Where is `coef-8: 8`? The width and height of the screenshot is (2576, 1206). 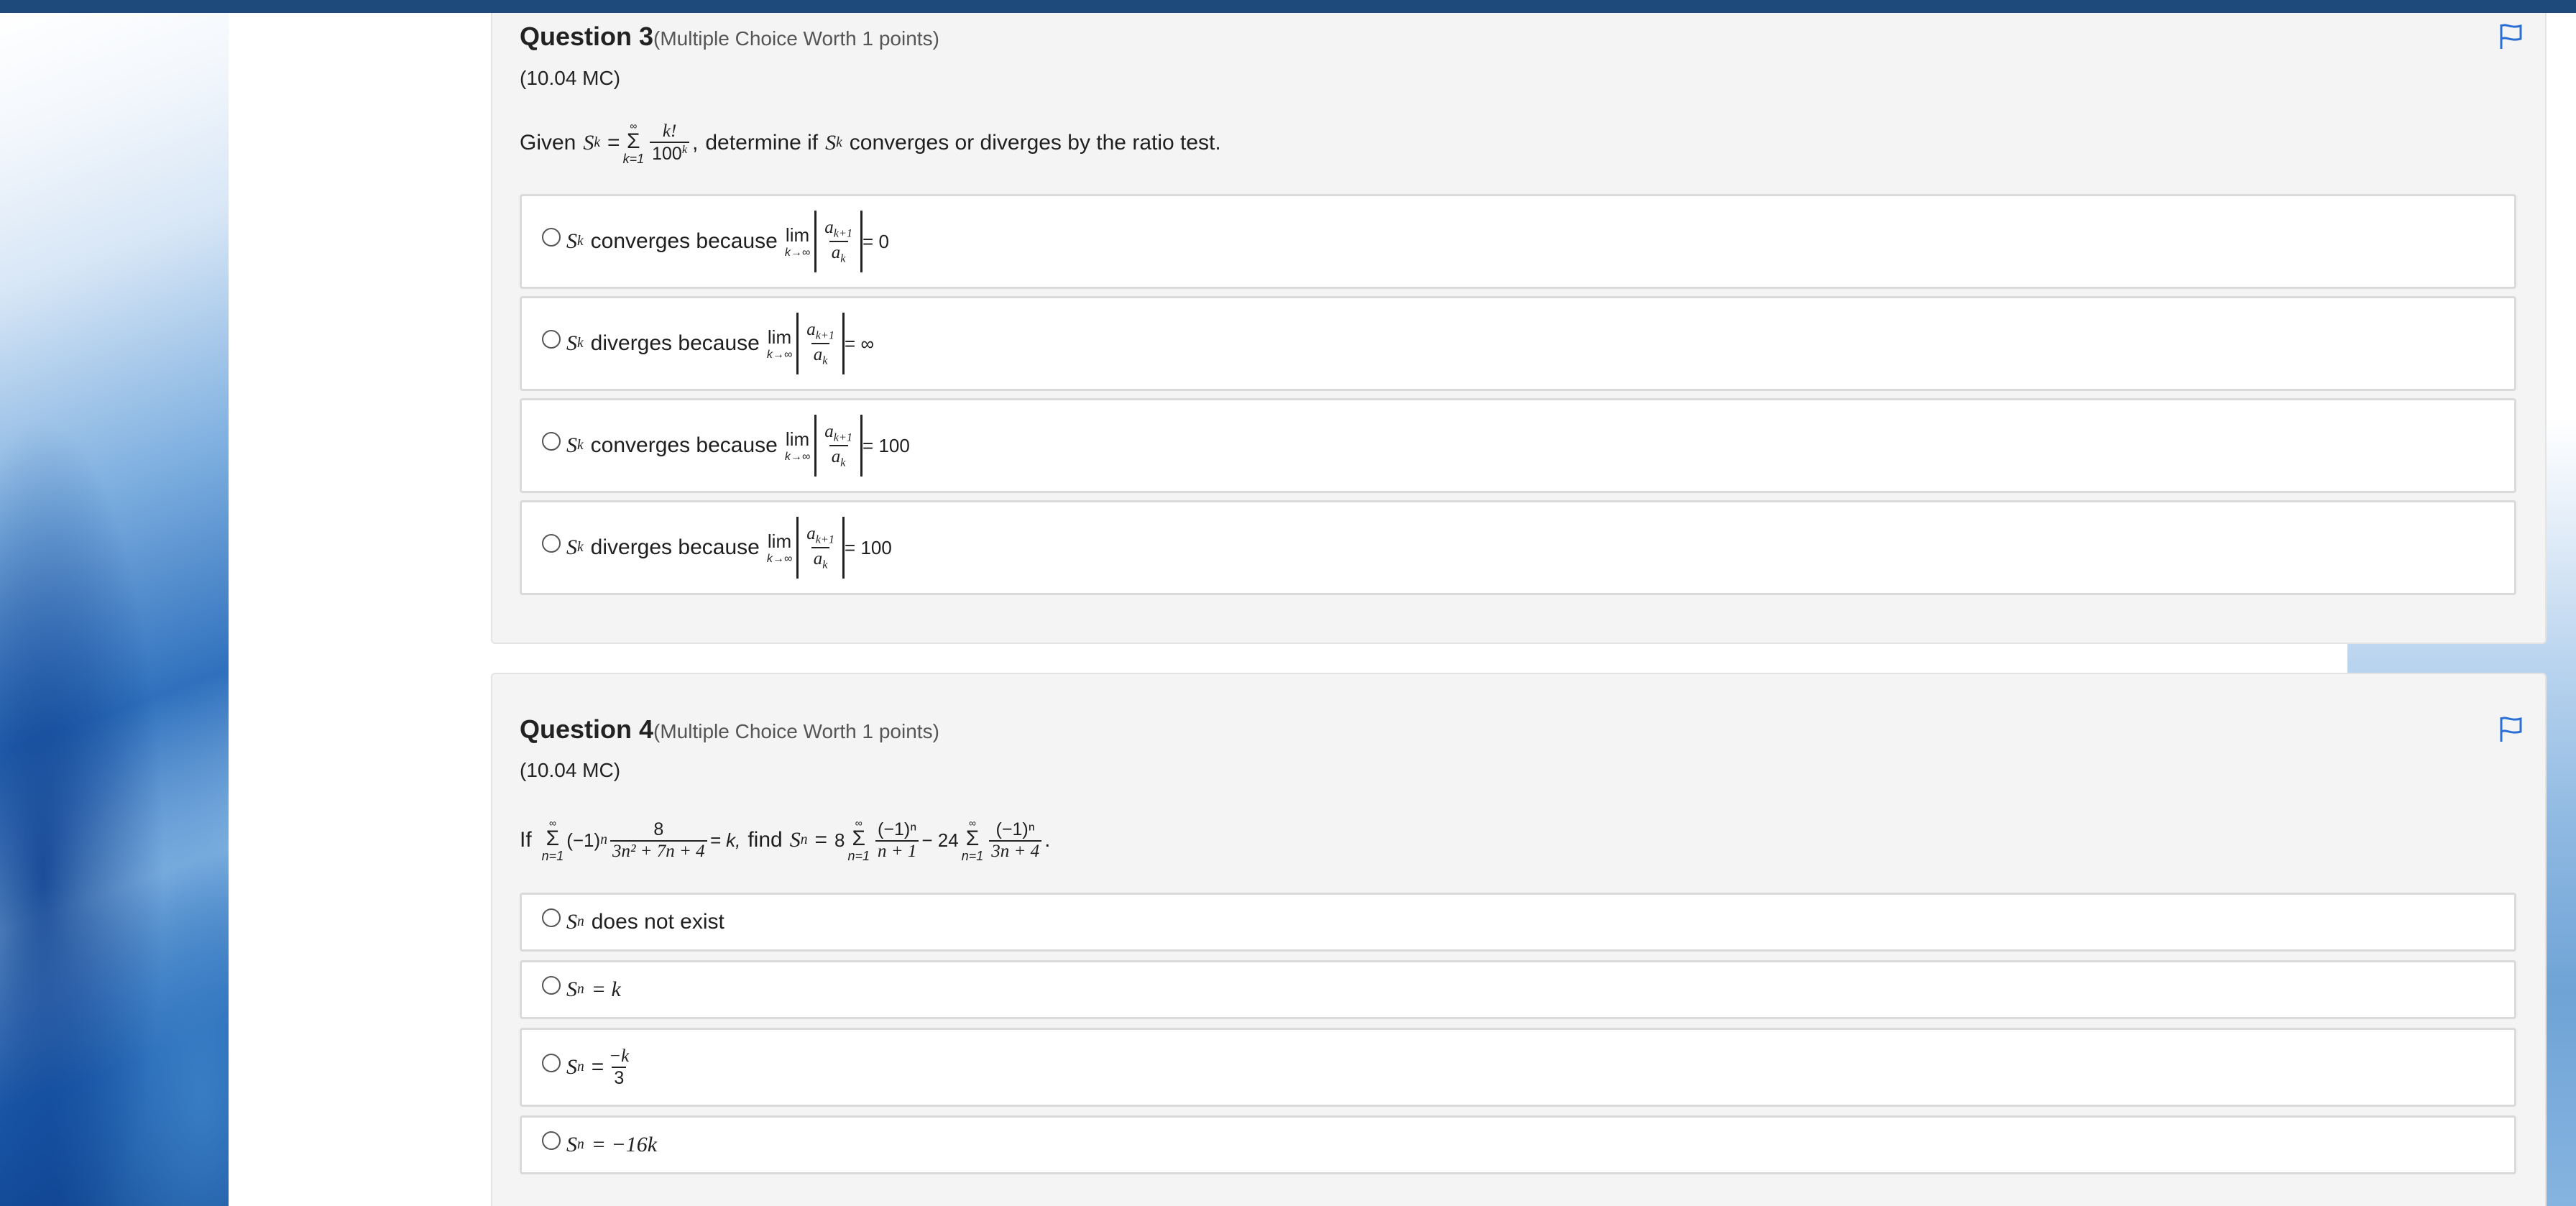 coef-8: 8 is located at coordinates (839, 840).